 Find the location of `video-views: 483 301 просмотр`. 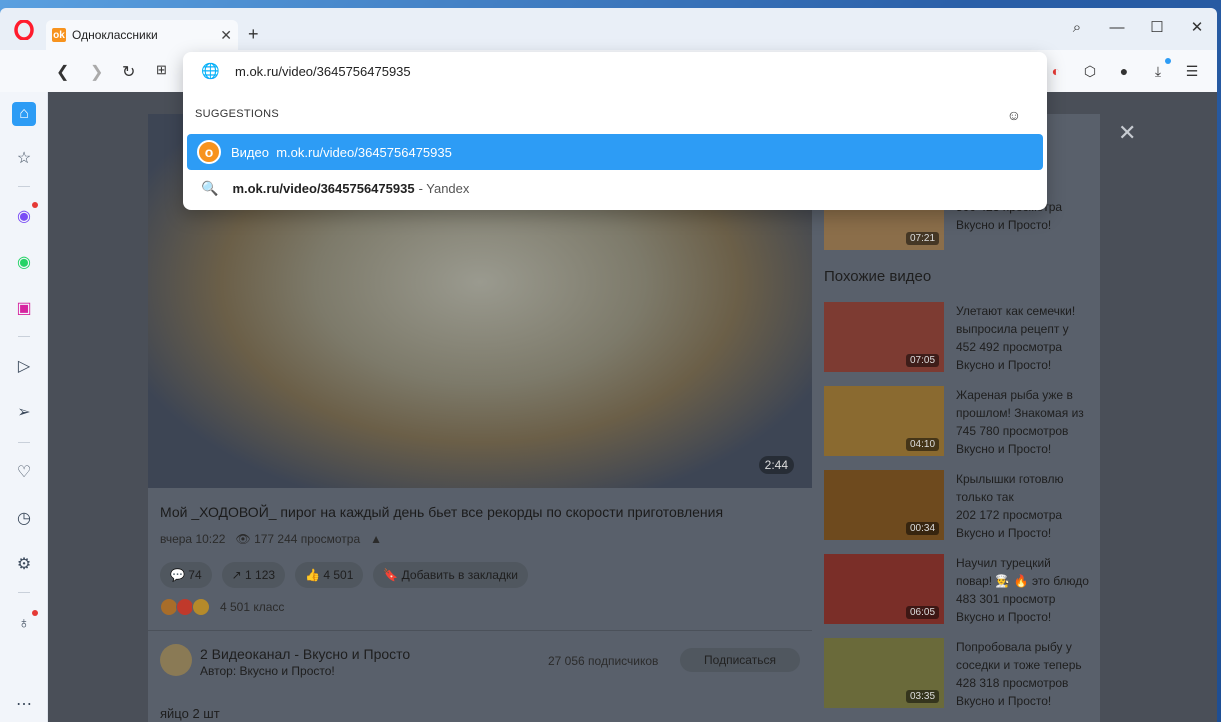

video-views: 483 301 просмотр is located at coordinates (1006, 599).